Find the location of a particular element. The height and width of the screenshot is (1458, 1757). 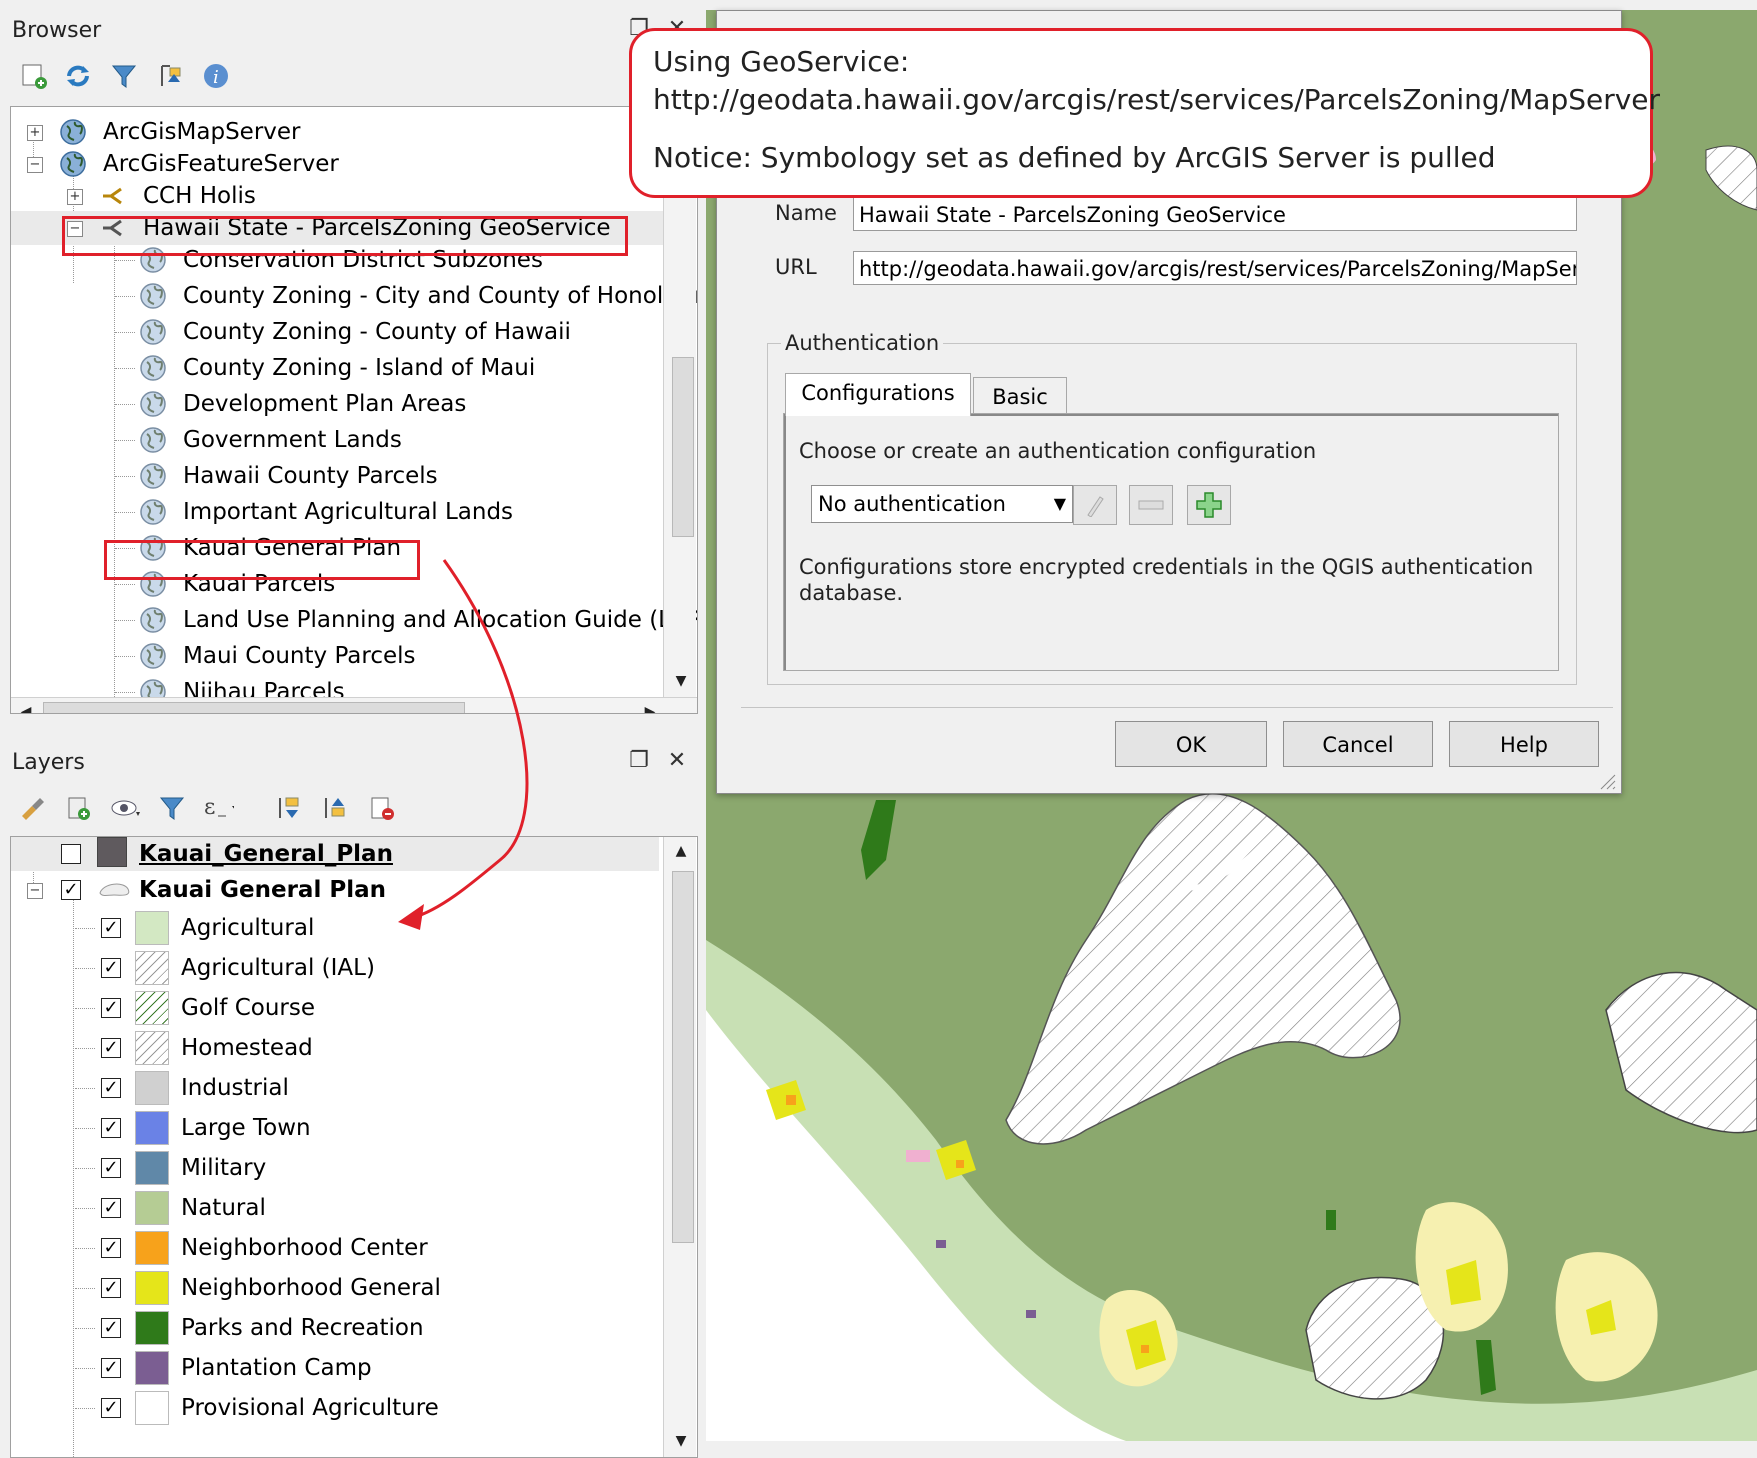

legend-item: ✓ Agricultural is located at coordinates (335, 928).